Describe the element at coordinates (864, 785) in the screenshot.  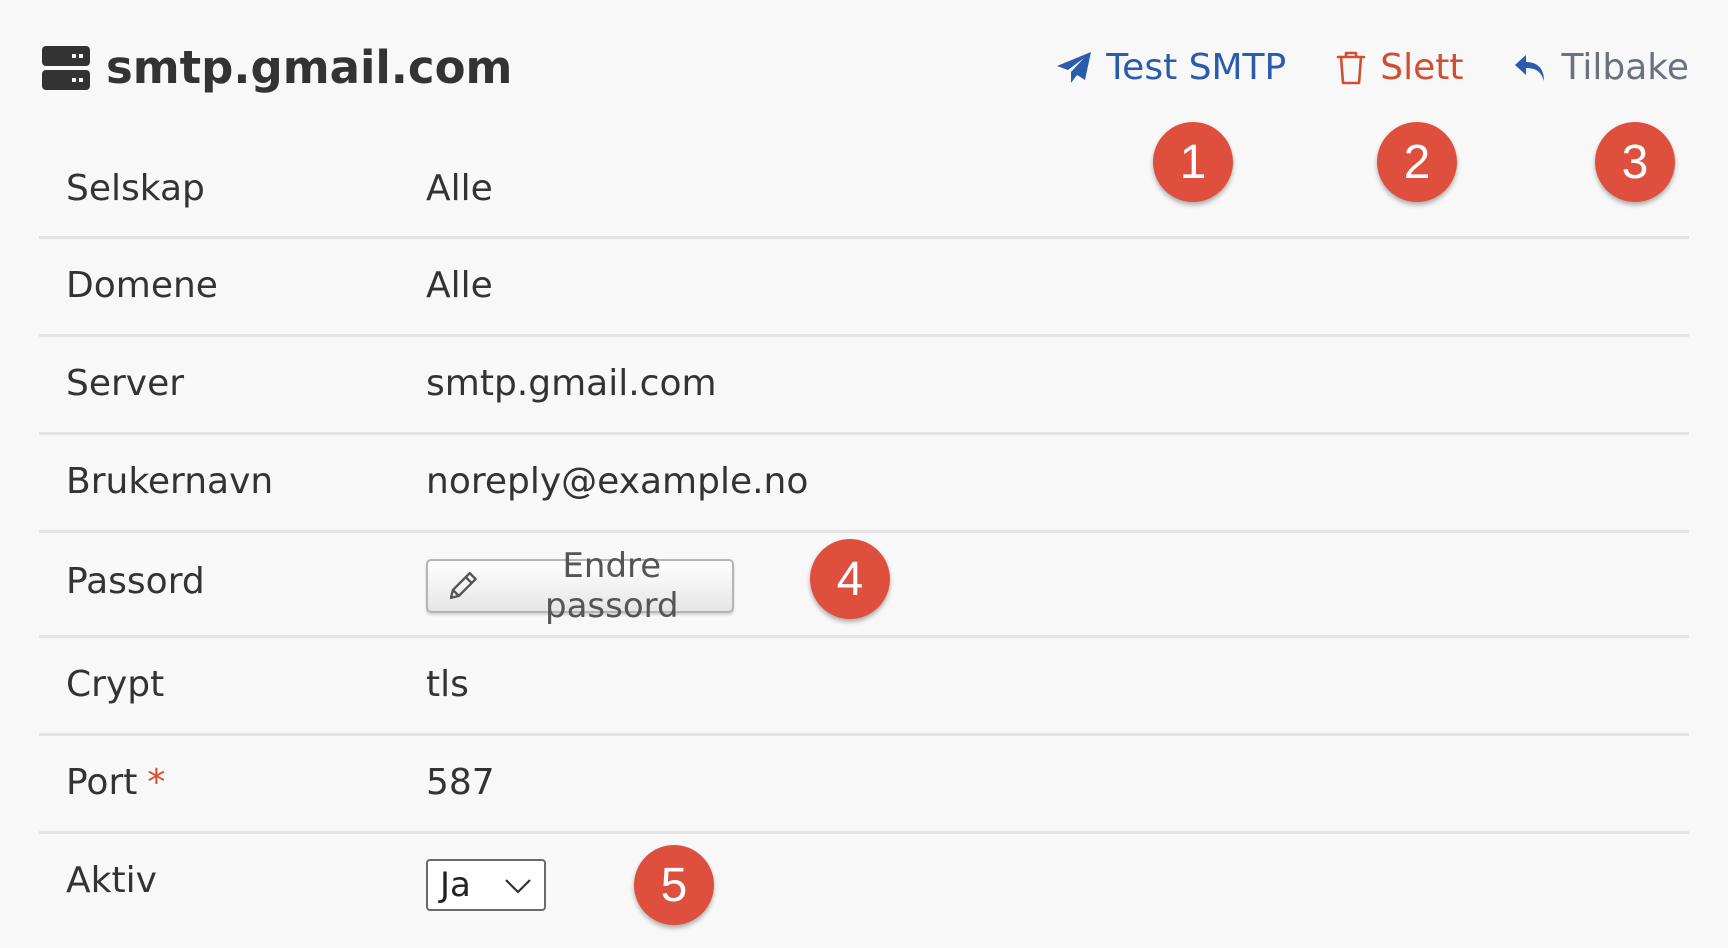
I see `table-row-port: Port * 587` at that location.